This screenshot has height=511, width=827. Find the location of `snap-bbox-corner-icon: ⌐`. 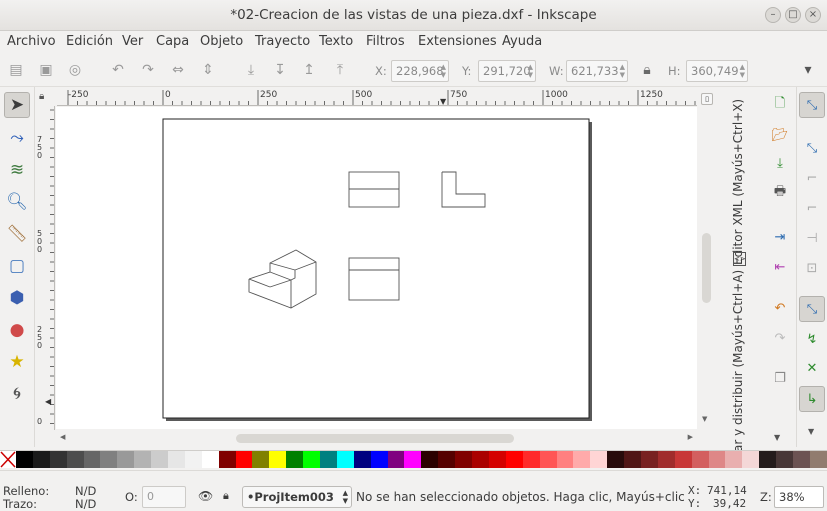

snap-bbox-corner-icon: ⌐ is located at coordinates (812, 208).